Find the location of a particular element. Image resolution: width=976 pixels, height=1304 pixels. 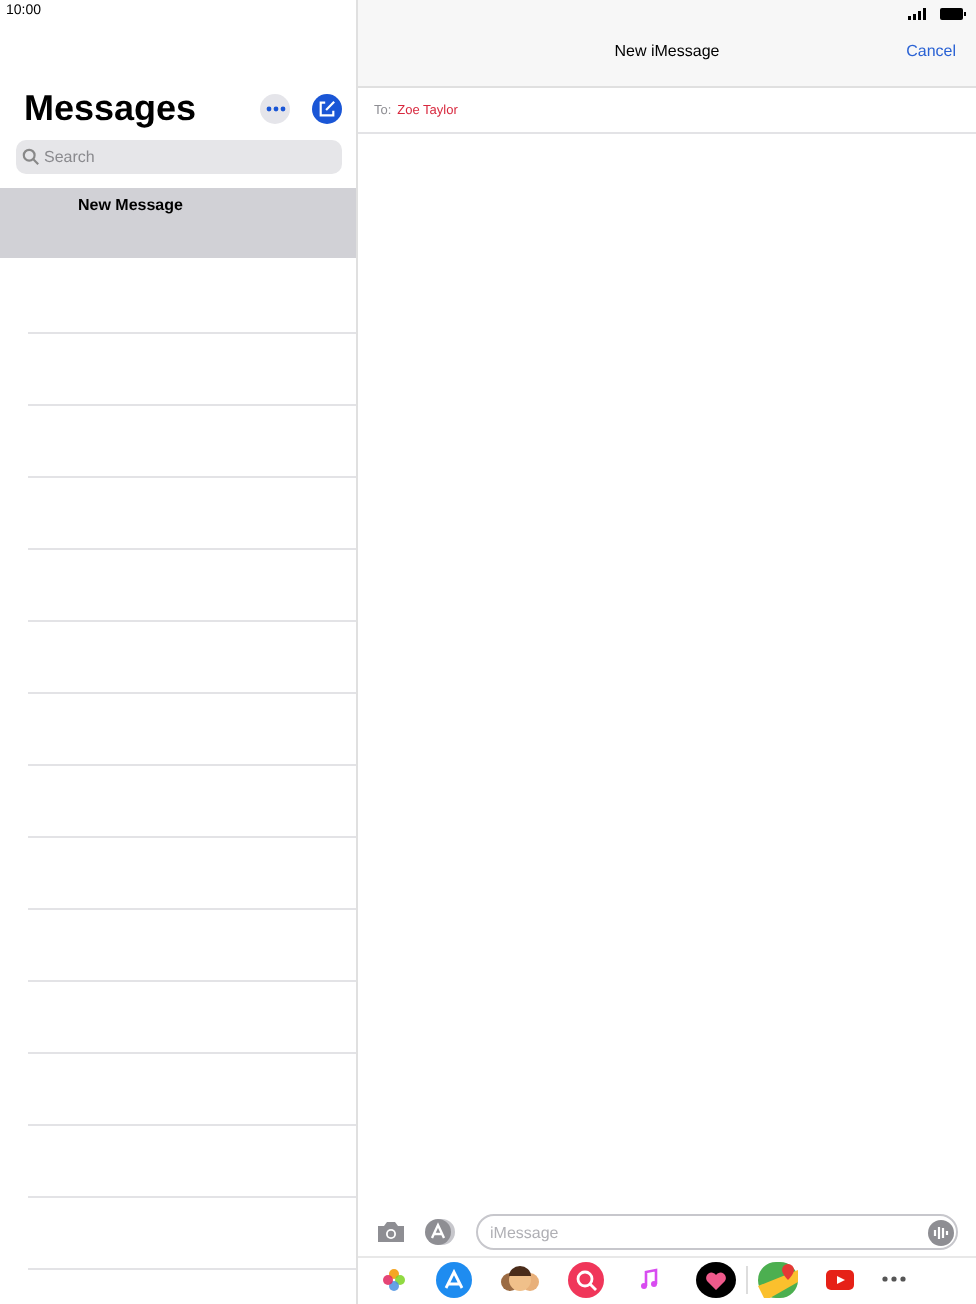

search-app-icon is located at coordinates (586, 1279).